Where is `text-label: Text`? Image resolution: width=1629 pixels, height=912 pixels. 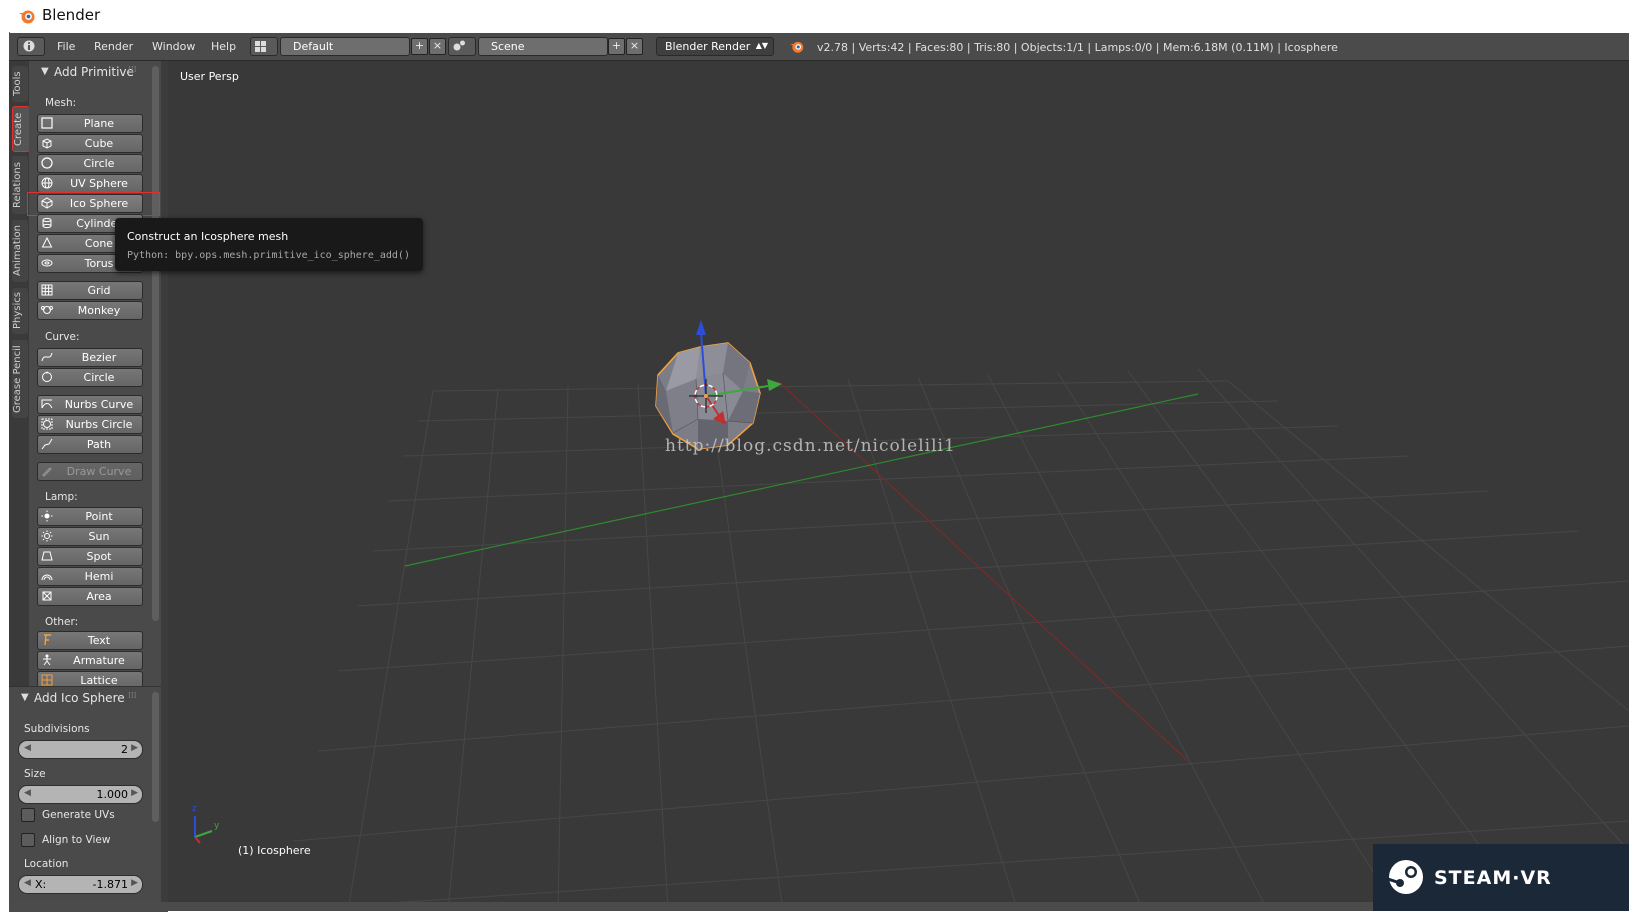 text-label: Text is located at coordinates (99, 640).